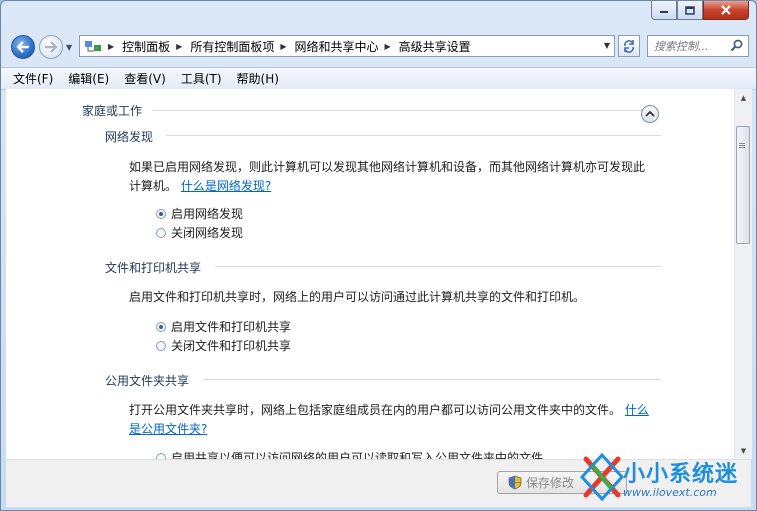  What do you see at coordinates (93, 46) in the screenshot?
I see `network-icon` at bounding box center [93, 46].